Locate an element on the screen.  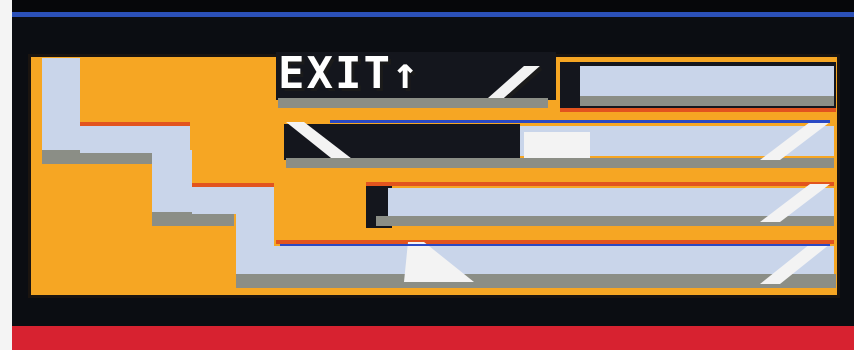
row4-blue-edge is located at coordinates (555, 245).